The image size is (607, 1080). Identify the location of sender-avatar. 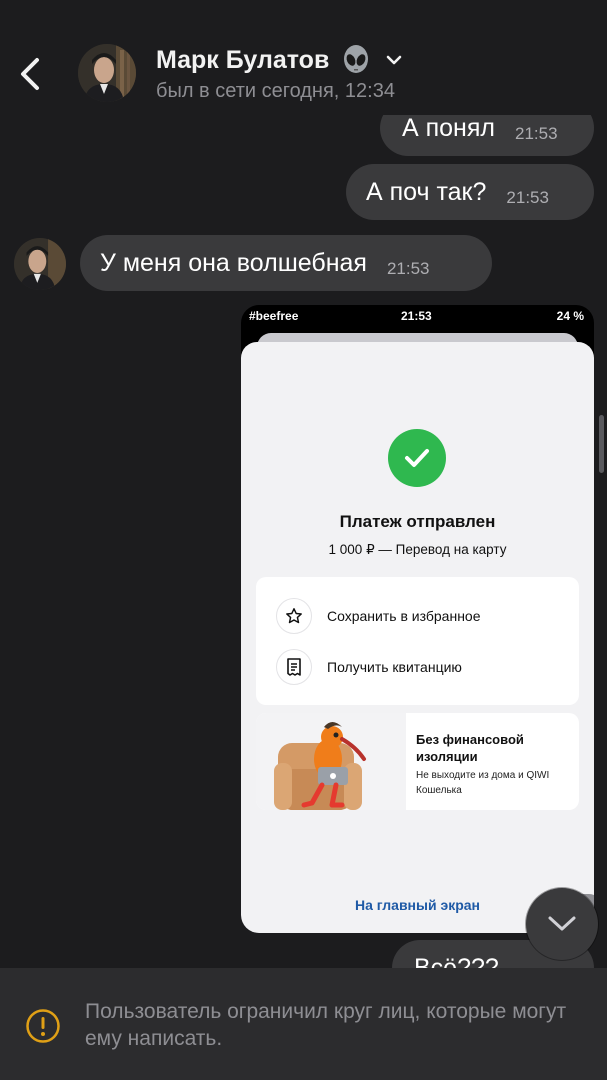
(40, 264).